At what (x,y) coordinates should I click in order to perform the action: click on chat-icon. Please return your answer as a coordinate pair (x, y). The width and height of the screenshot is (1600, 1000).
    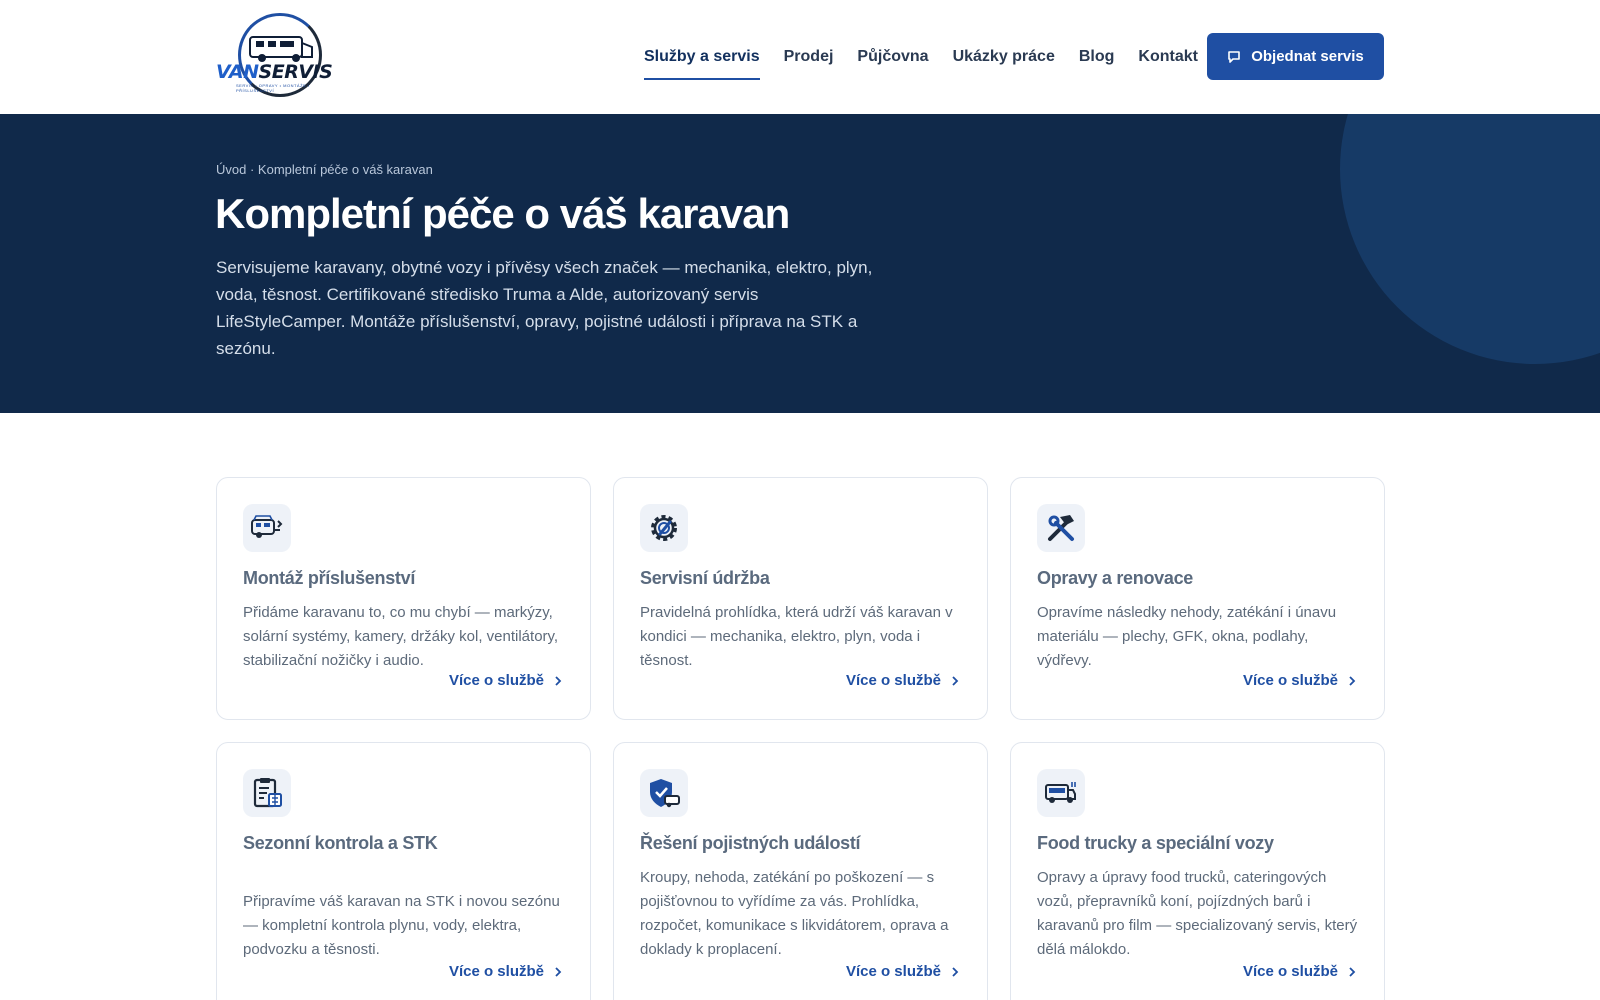
    Looking at the image, I should click on (1234, 56).